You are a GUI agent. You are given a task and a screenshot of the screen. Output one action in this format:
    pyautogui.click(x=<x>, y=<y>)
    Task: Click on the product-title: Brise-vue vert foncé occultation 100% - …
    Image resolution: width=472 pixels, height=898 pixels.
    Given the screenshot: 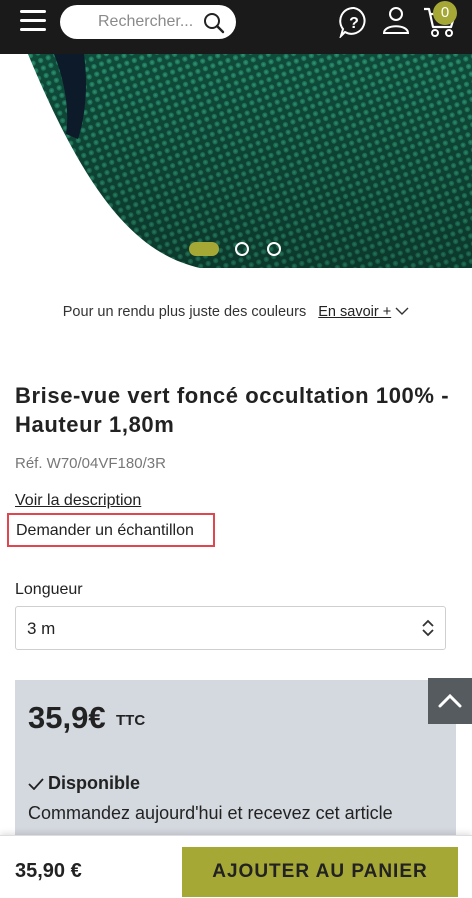 What is the action you would take?
    pyautogui.click(x=232, y=410)
    